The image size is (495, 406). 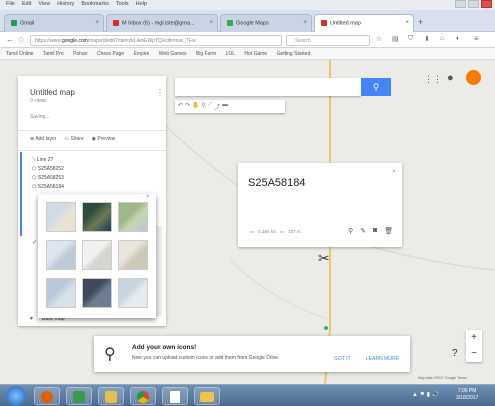 I want to click on menu-view: View, so click(x=44, y=5).